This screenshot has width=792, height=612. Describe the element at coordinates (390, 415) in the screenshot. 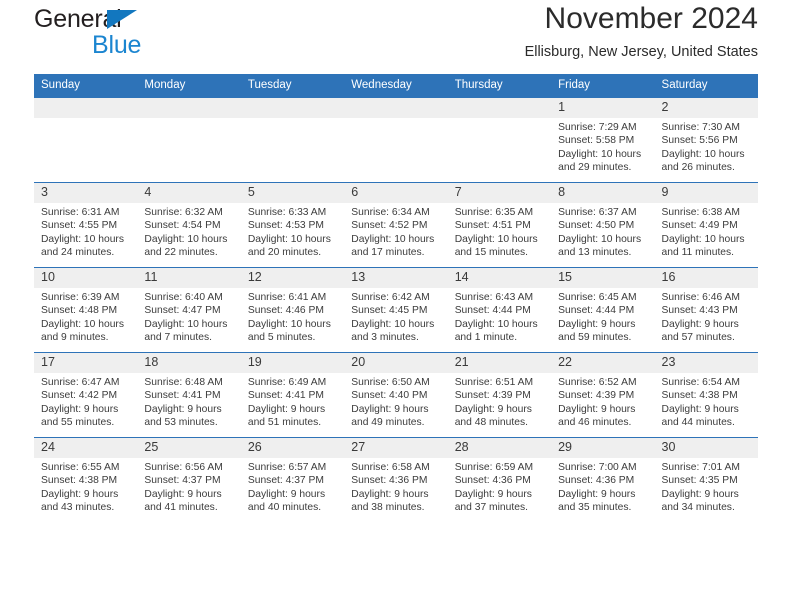

I see `daylight-duration: Daylight: 9 hours and 49 minutes.` at that location.